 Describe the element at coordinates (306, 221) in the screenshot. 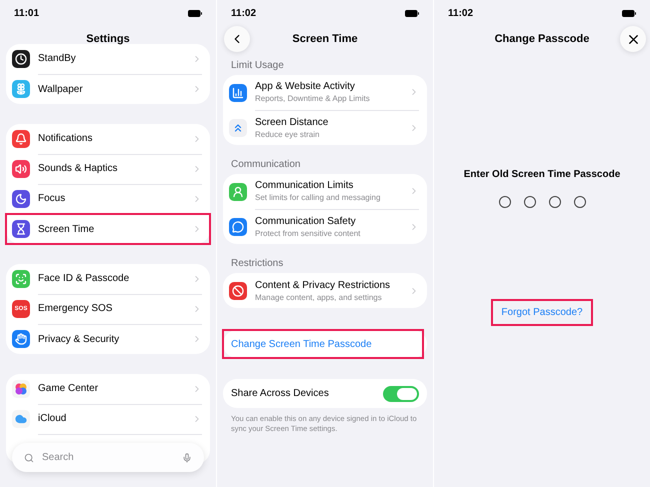

I see `row-label: Communication Safety` at that location.